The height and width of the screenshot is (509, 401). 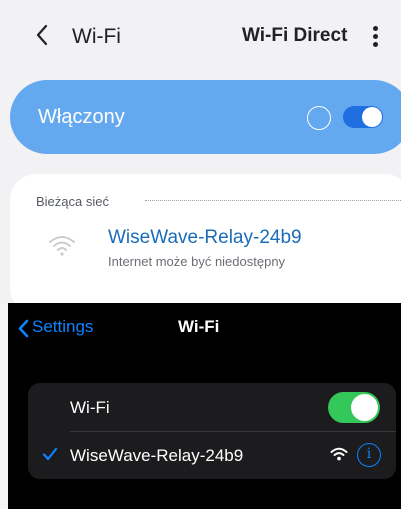 What do you see at coordinates (72, 201) in the screenshot?
I see `section-header: Bieżąca sieć` at bounding box center [72, 201].